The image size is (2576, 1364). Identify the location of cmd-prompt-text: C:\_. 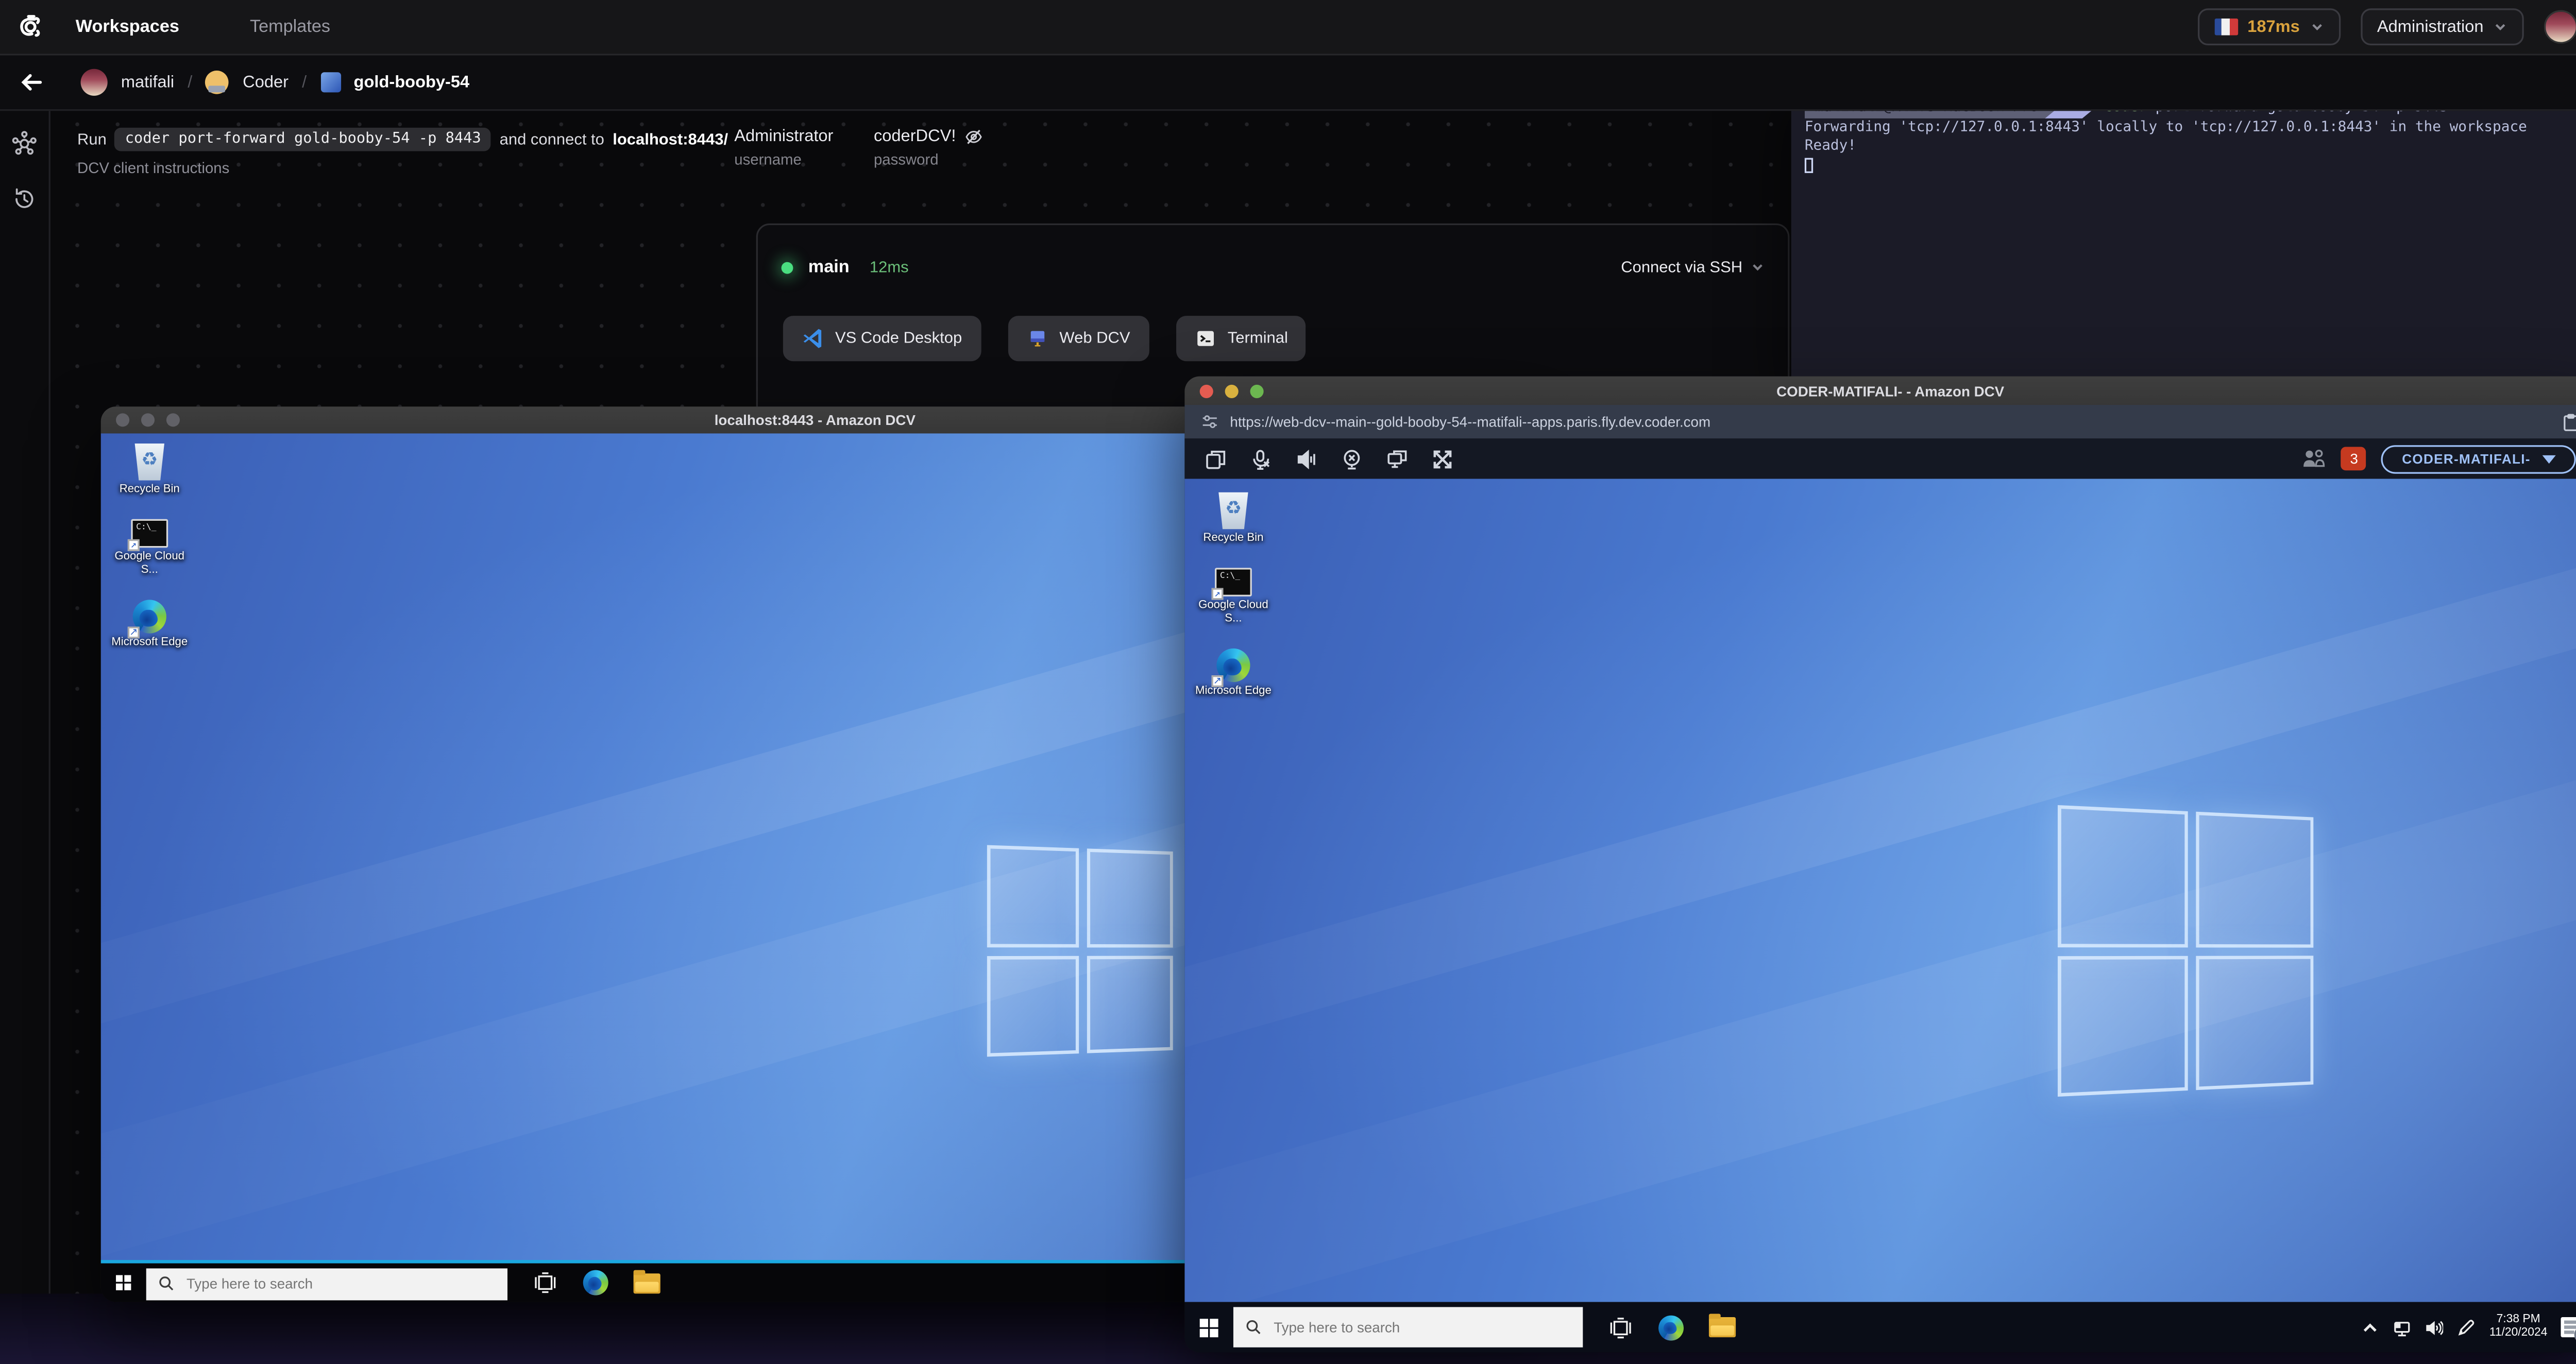
(1230, 576).